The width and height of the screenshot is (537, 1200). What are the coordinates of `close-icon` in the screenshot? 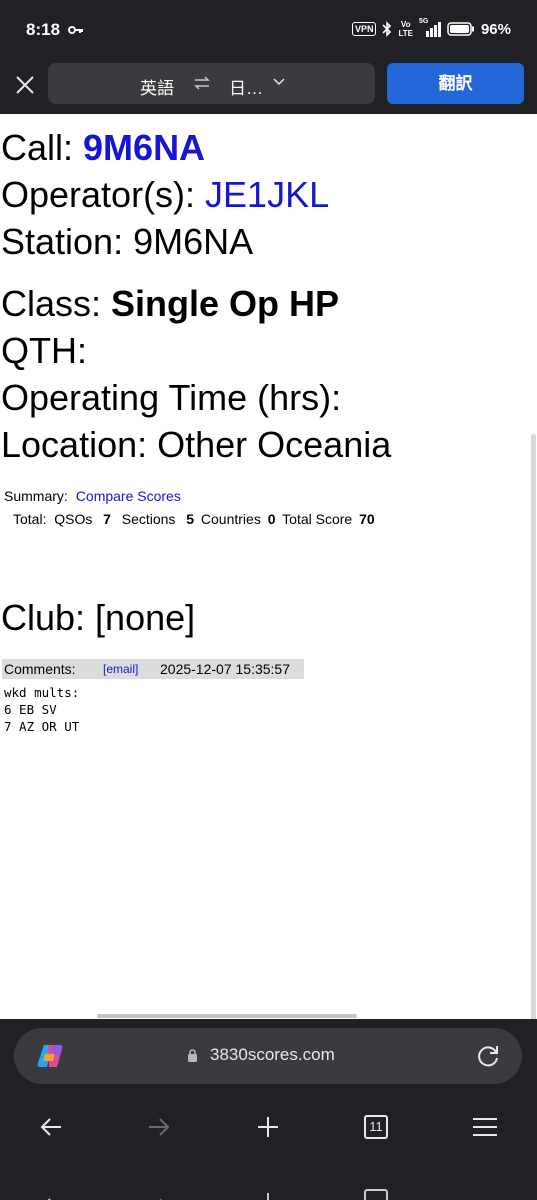 It's located at (25, 85).